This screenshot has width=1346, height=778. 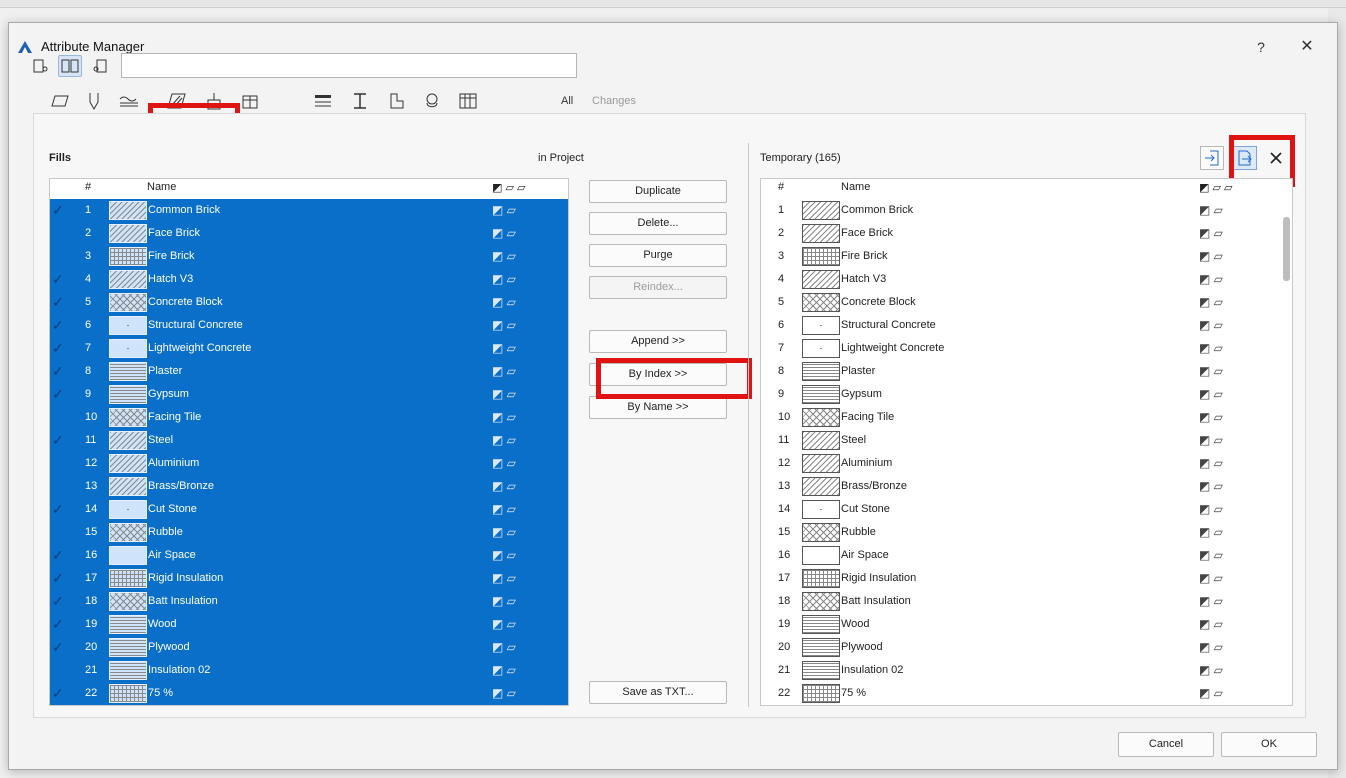 What do you see at coordinates (1307, 47) in the screenshot?
I see `close-window-button: ✕` at bounding box center [1307, 47].